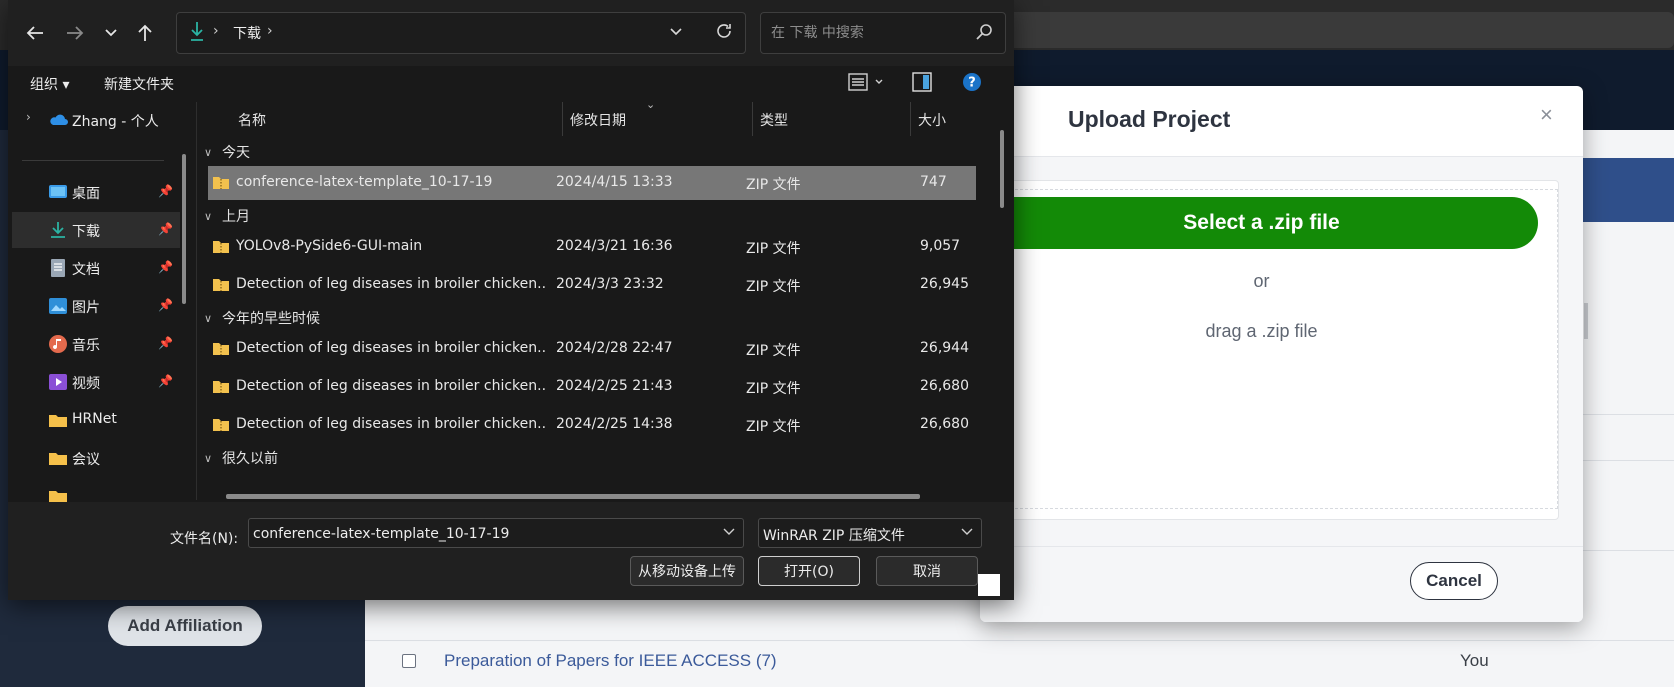 Image resolution: width=1674 pixels, height=687 pixels. I want to click on resize-grip, so click(989, 585).